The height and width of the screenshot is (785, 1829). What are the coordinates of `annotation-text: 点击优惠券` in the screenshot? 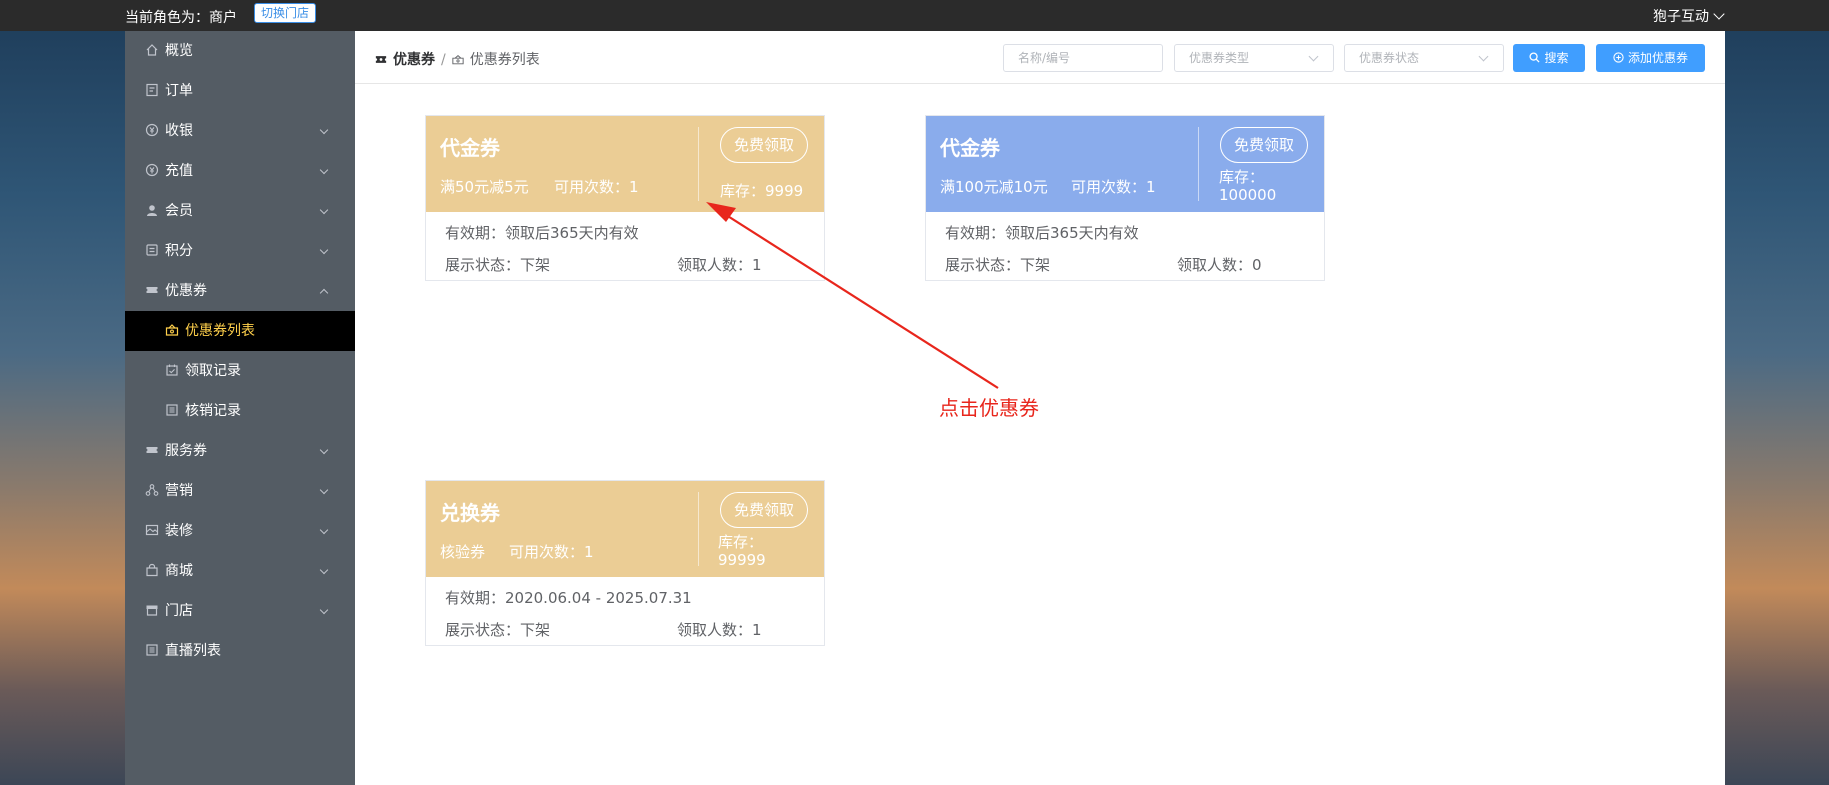 It's located at (989, 408).